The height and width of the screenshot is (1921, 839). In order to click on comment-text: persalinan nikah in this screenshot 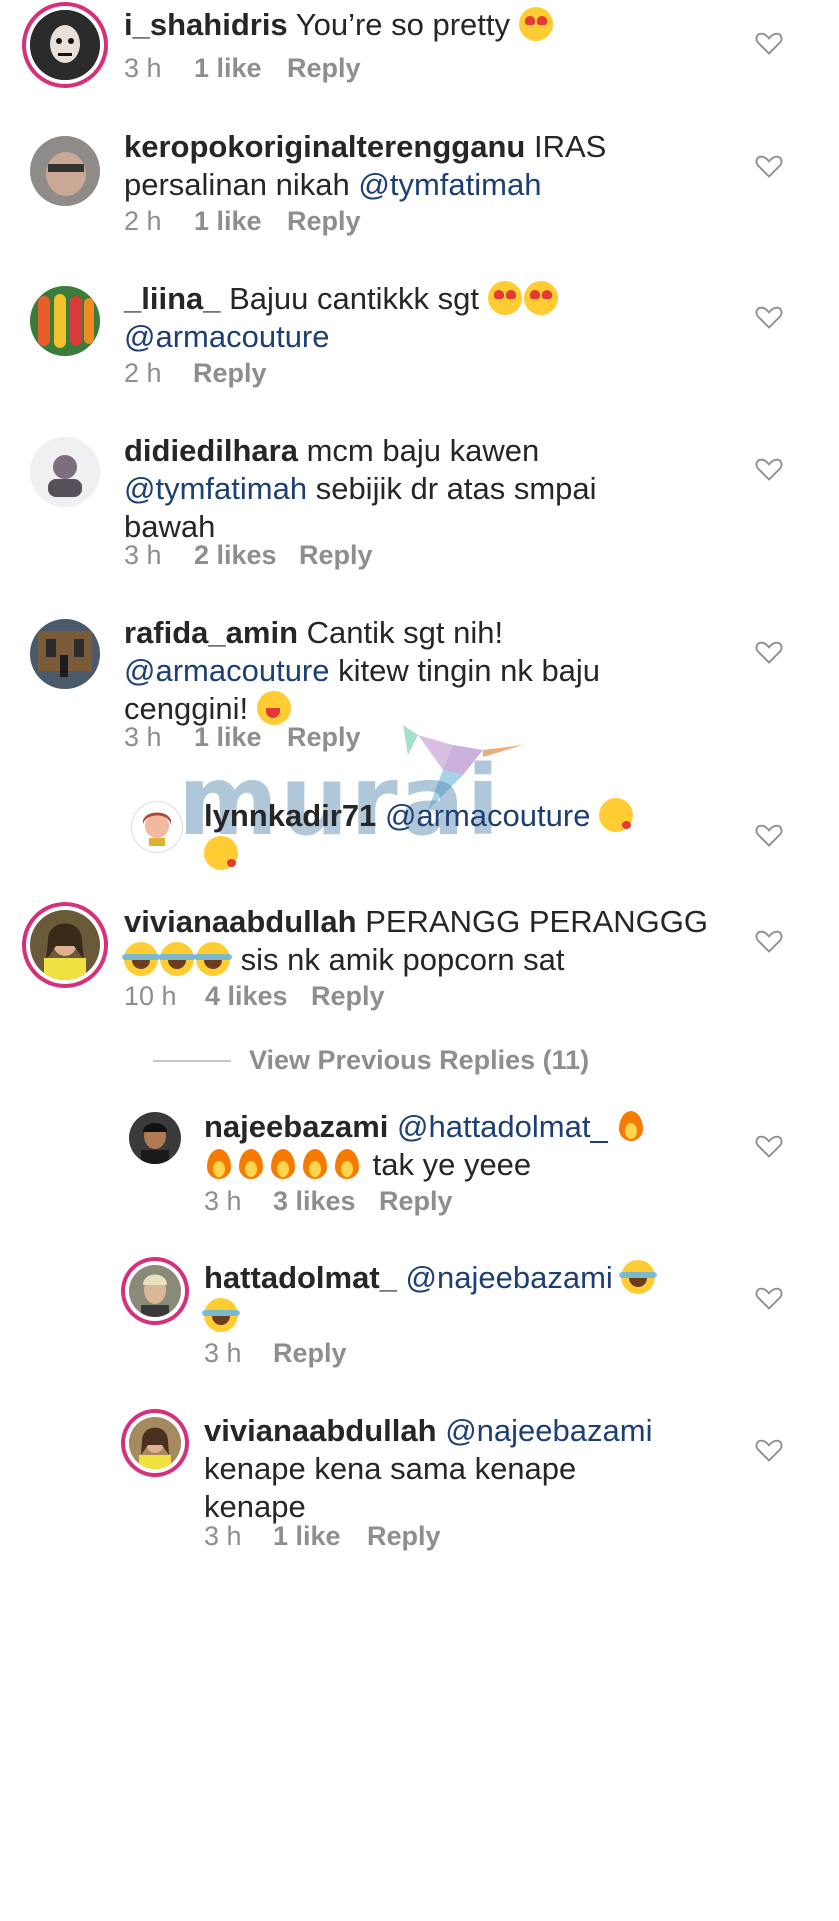, I will do `click(237, 184)`.